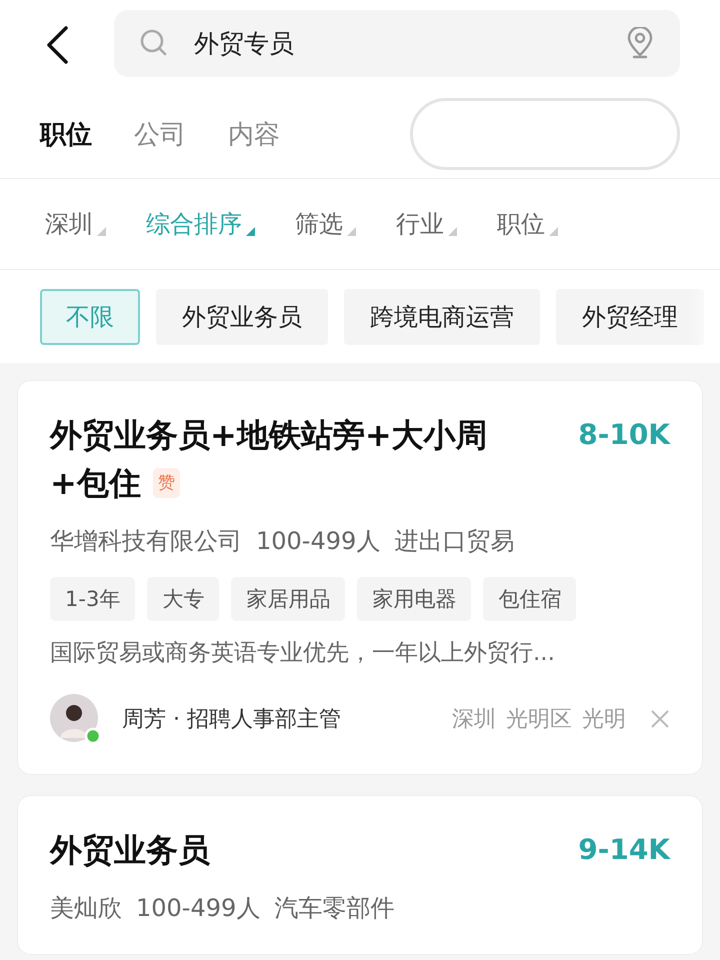 This screenshot has height=960, width=720. What do you see at coordinates (630, 316) in the screenshot?
I see `filter-chip: 外贸经理` at bounding box center [630, 316].